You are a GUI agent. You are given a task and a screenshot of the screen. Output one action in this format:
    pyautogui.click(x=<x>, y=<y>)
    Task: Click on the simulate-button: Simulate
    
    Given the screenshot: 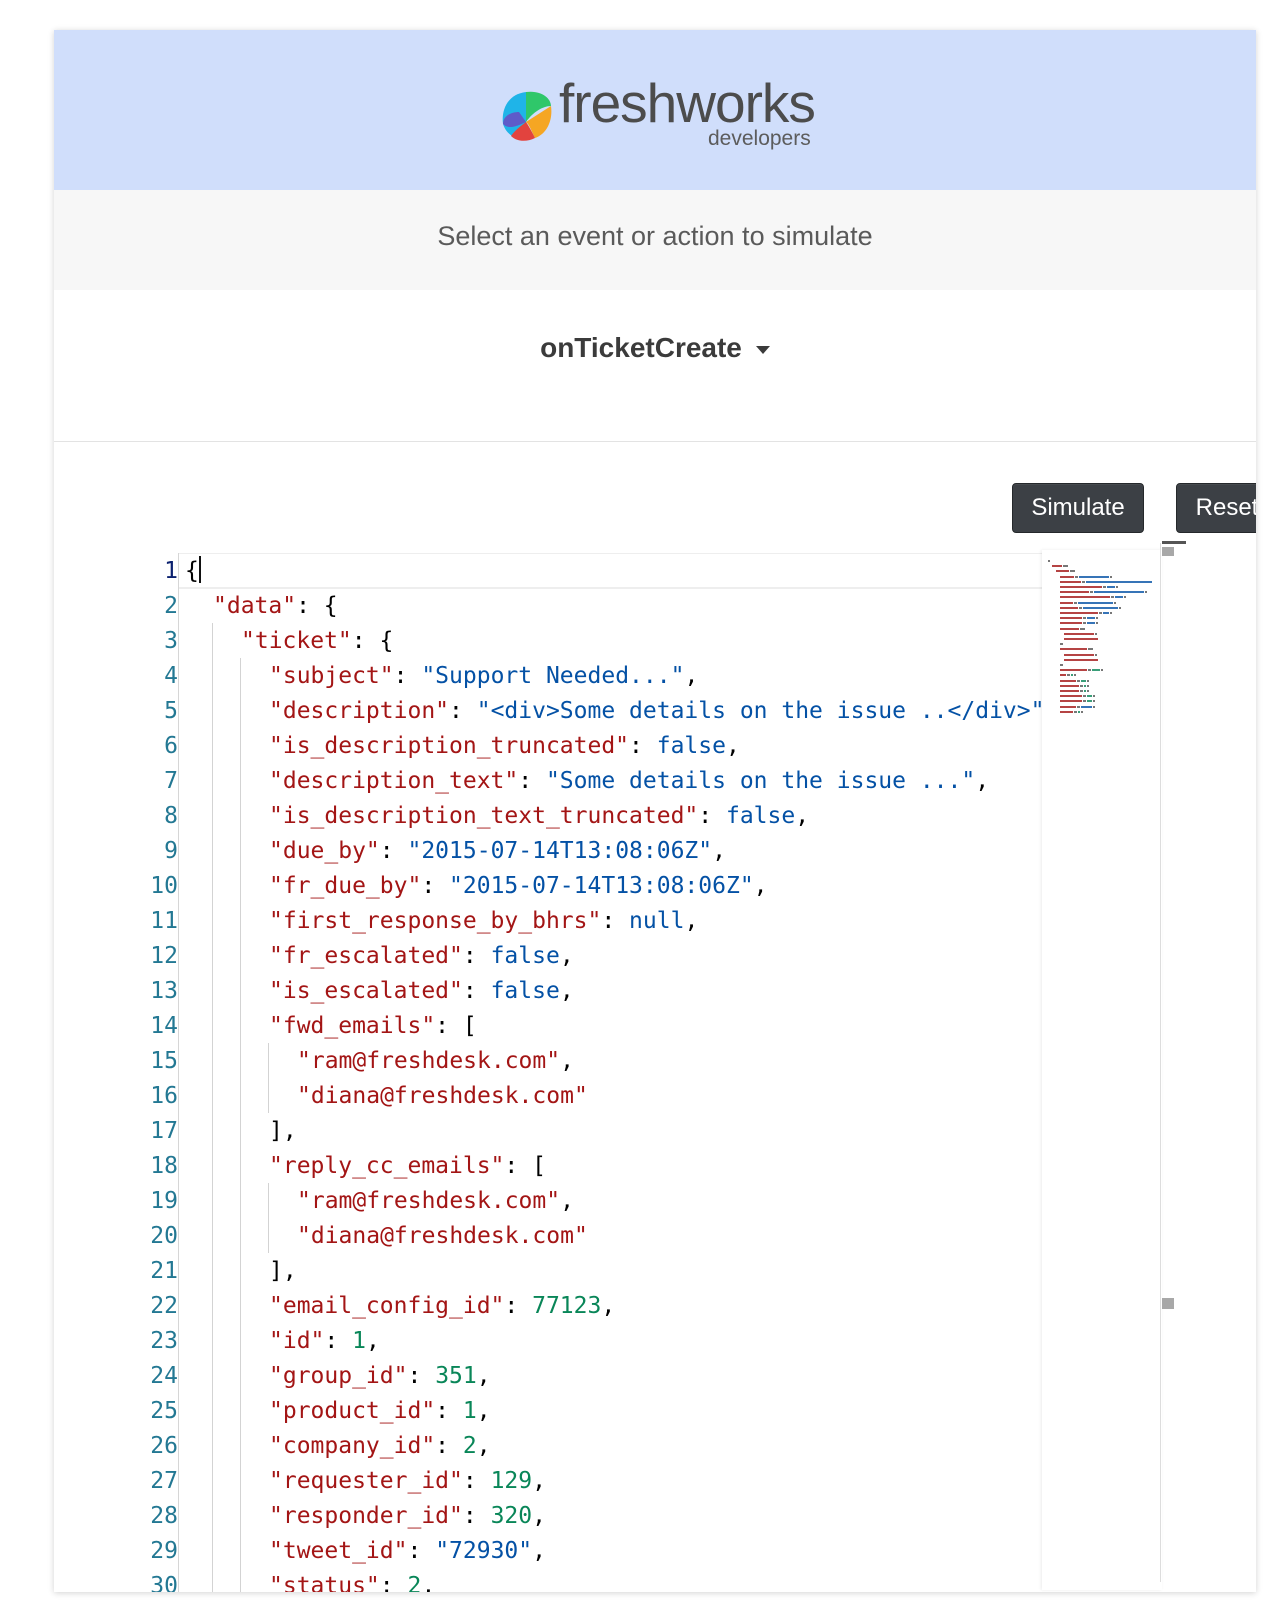 What is the action you would take?
    pyautogui.click(x=1078, y=508)
    